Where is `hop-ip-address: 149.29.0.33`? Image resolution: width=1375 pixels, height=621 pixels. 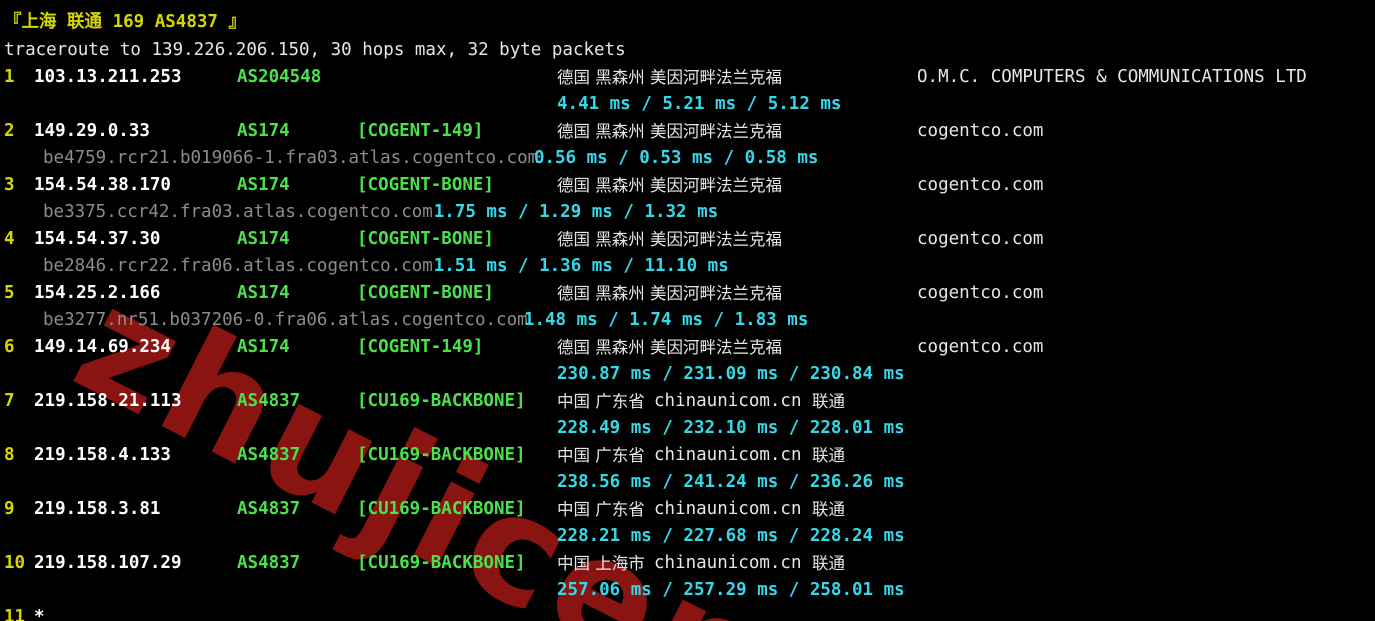 hop-ip-address: 149.29.0.33 is located at coordinates (92, 131).